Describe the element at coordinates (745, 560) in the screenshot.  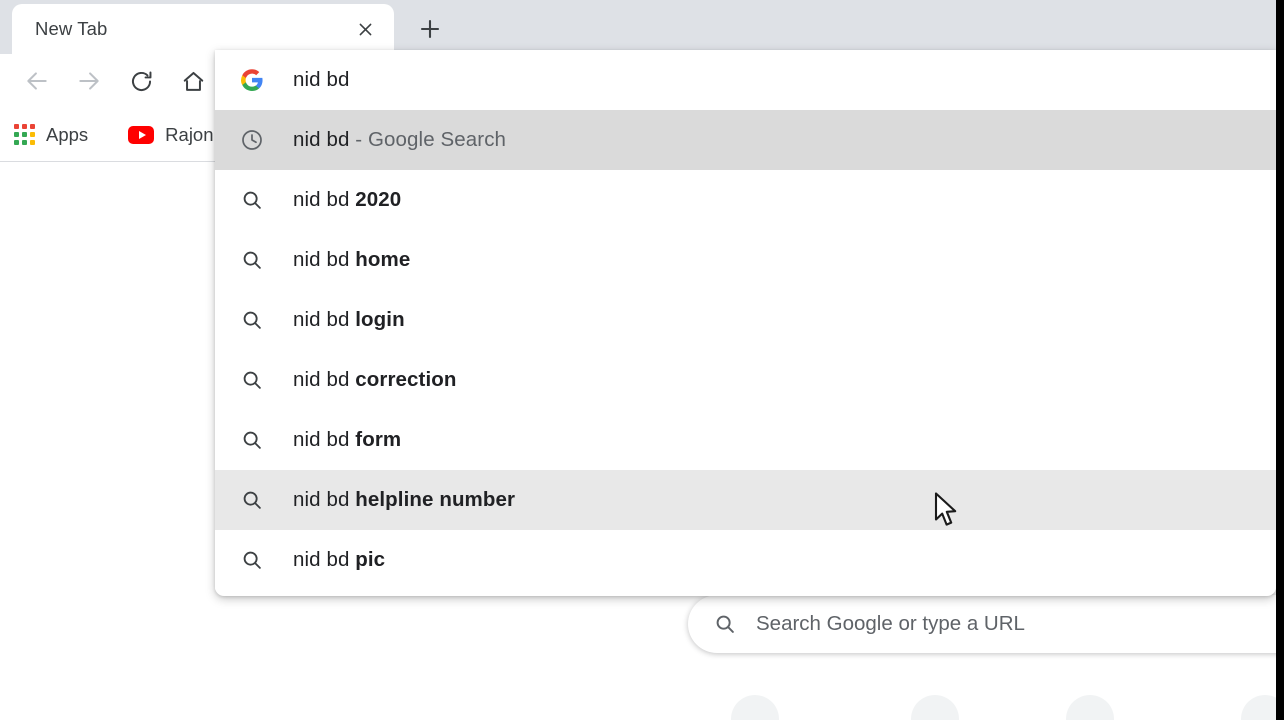
I see `suggestion-row: nid bd pic` at that location.